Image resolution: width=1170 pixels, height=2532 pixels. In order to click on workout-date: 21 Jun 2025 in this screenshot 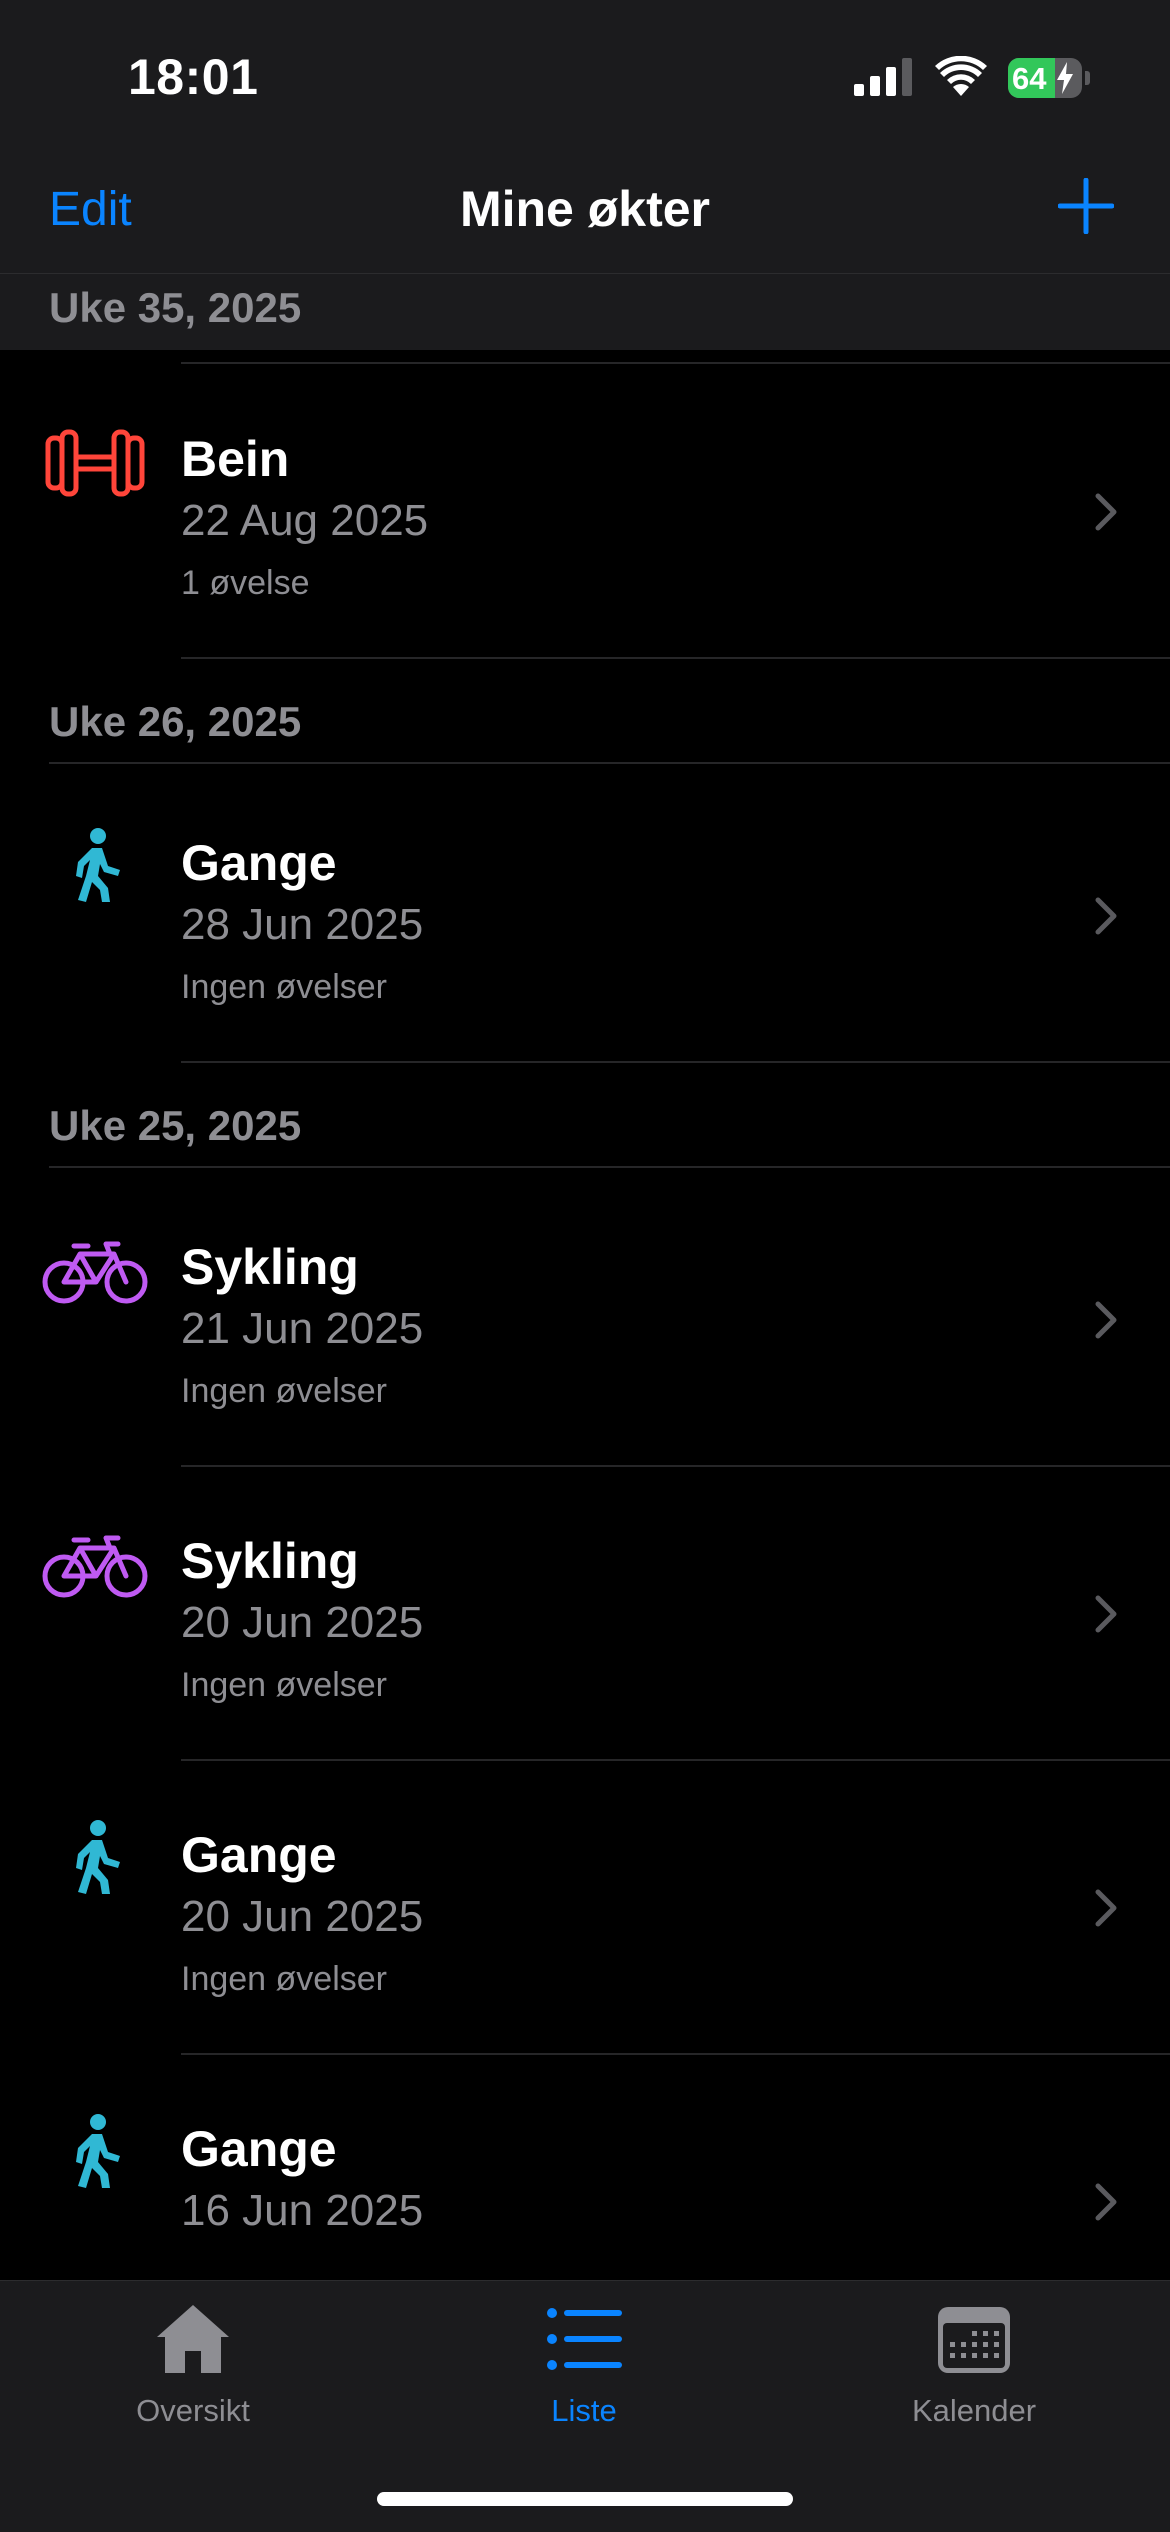, I will do `click(302, 1328)`.